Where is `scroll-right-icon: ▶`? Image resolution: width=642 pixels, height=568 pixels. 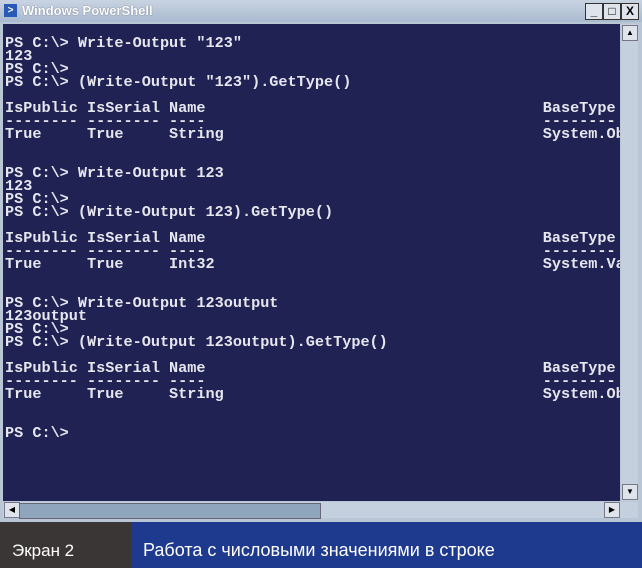 scroll-right-icon: ▶ is located at coordinates (612, 510).